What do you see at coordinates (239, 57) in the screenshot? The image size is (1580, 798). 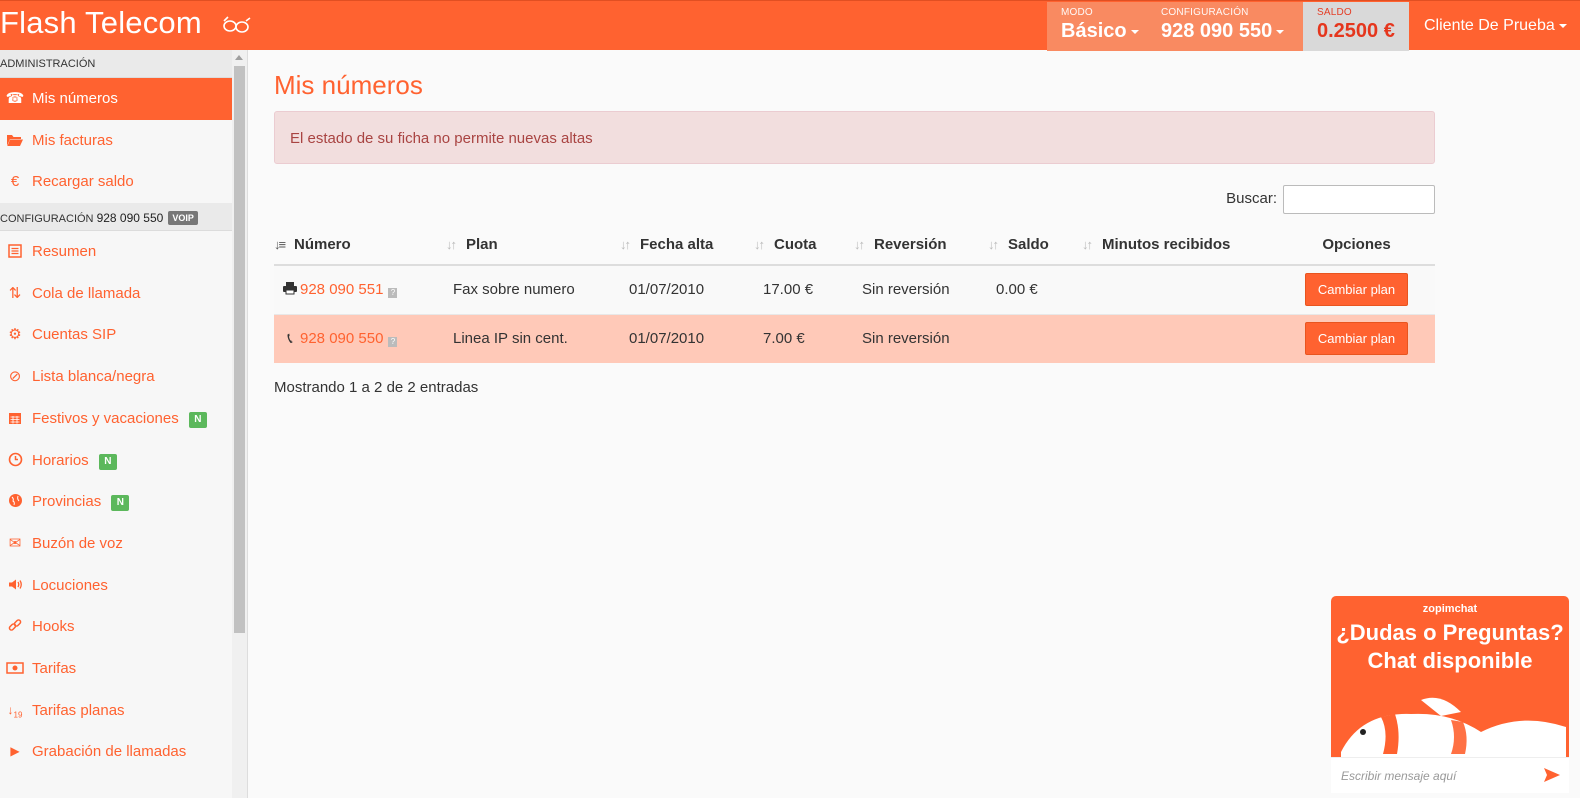 I see `scroll-up-arrow-icon` at bounding box center [239, 57].